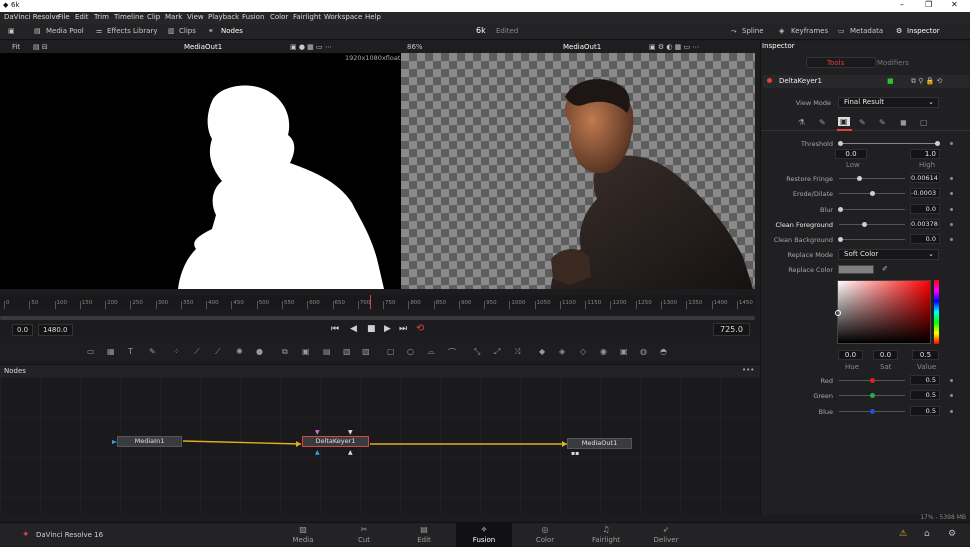 The image size is (970, 547). What do you see at coordinates (937, 143) in the screenshot?
I see `threshold-high-knob` at bounding box center [937, 143].